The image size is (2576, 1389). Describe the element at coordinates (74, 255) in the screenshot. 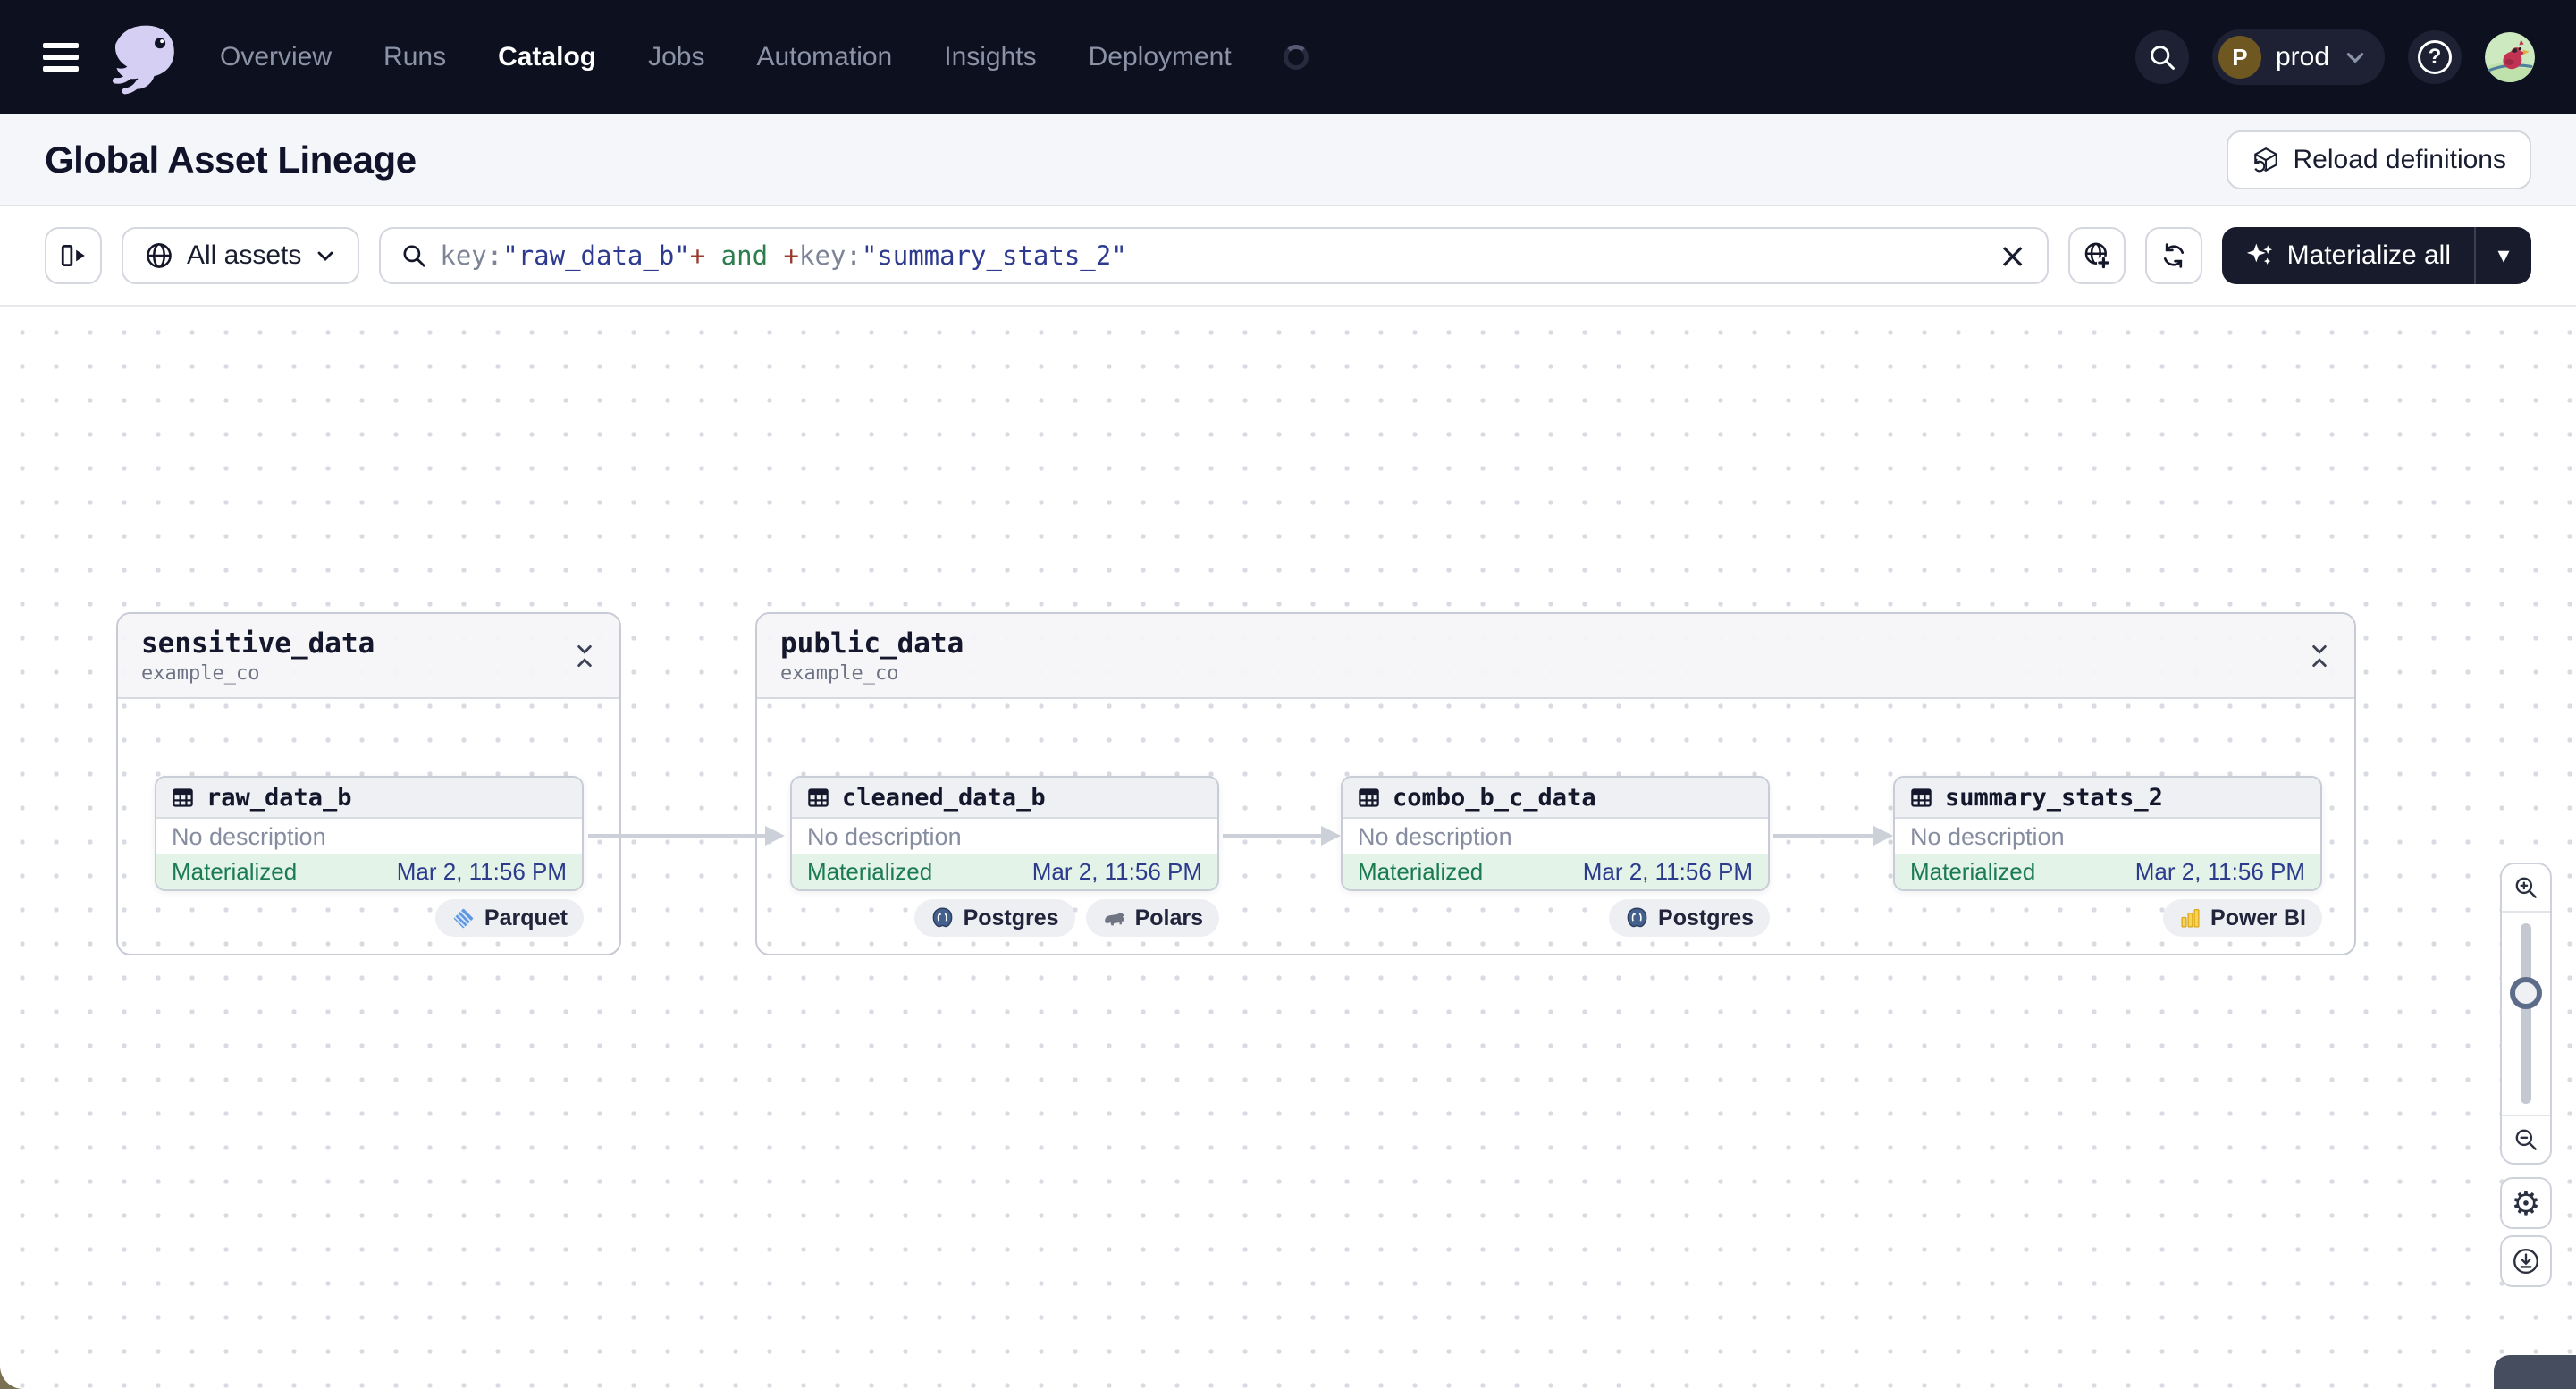

I see `toggle-sidebar-button` at that location.